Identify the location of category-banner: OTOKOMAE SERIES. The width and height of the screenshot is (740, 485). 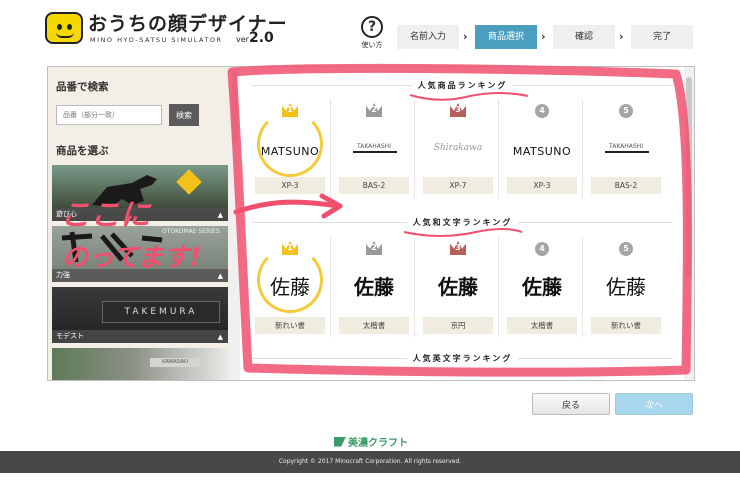
(191, 231).